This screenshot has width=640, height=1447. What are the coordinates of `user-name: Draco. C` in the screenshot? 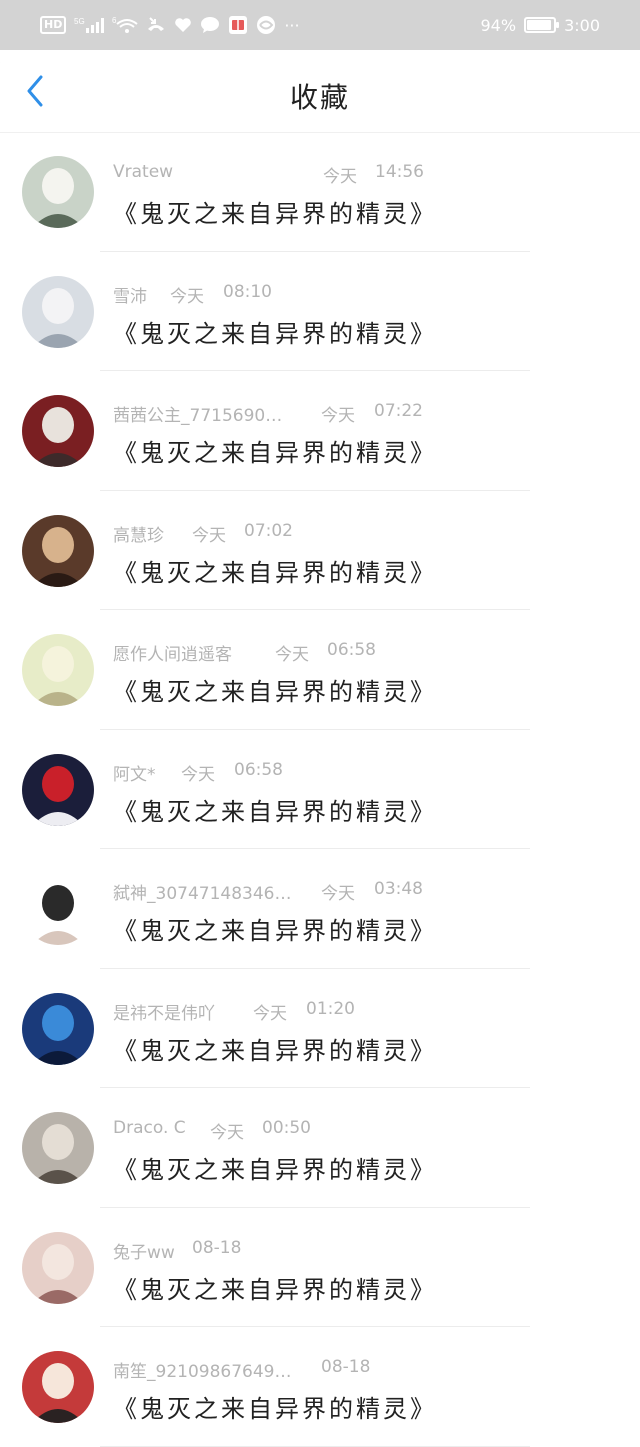 It's located at (149, 1128).